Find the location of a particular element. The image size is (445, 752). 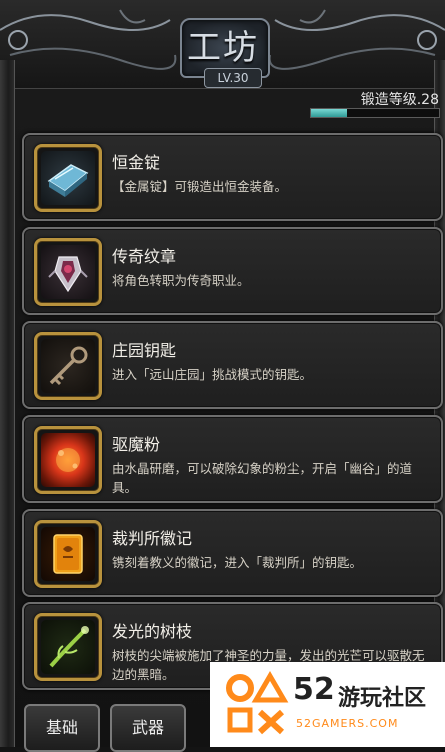

watermark-logo-icon is located at coordinates (257, 703).